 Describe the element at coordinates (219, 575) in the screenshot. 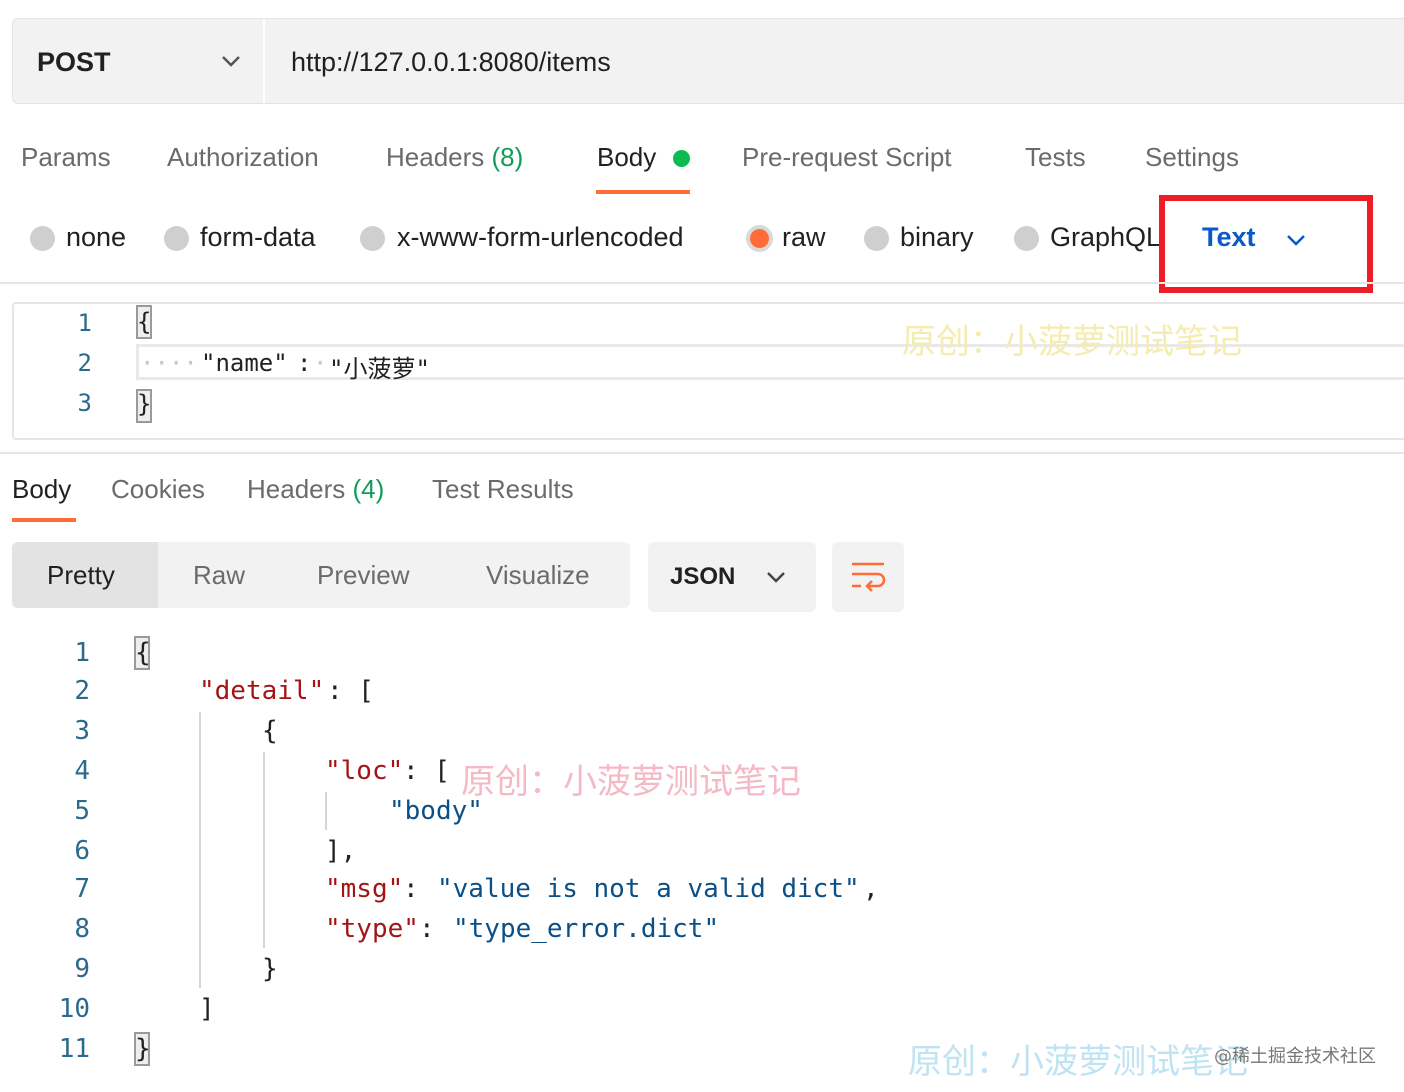

I see `view-mode-raw: Raw` at that location.